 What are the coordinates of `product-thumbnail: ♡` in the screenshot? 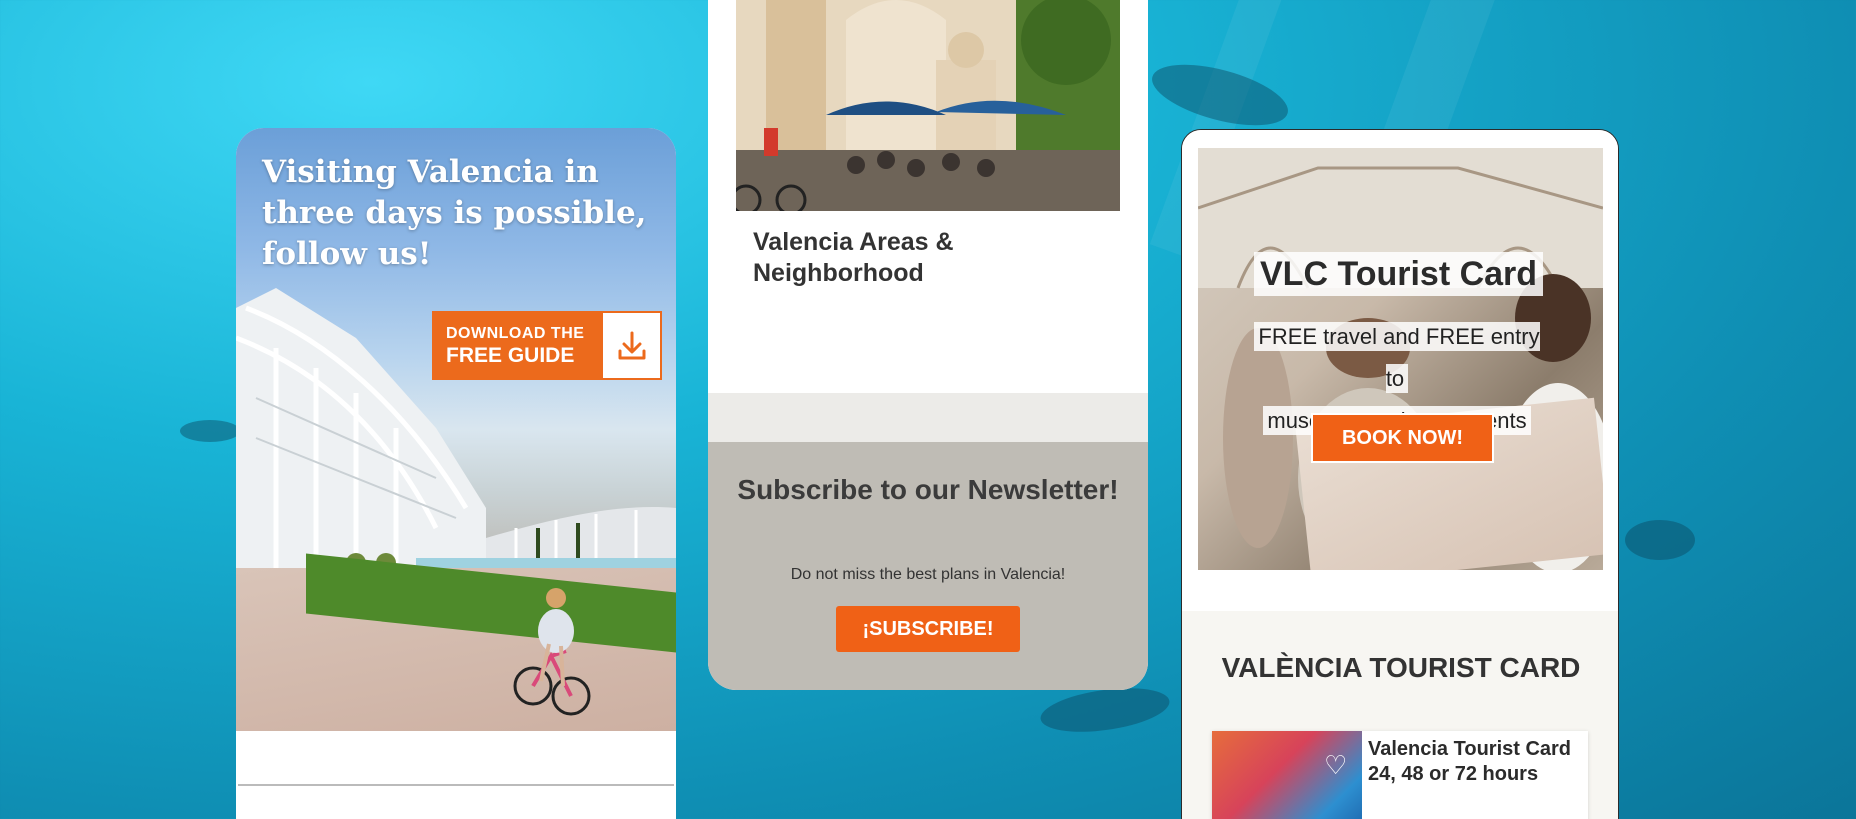 It's located at (1287, 775).